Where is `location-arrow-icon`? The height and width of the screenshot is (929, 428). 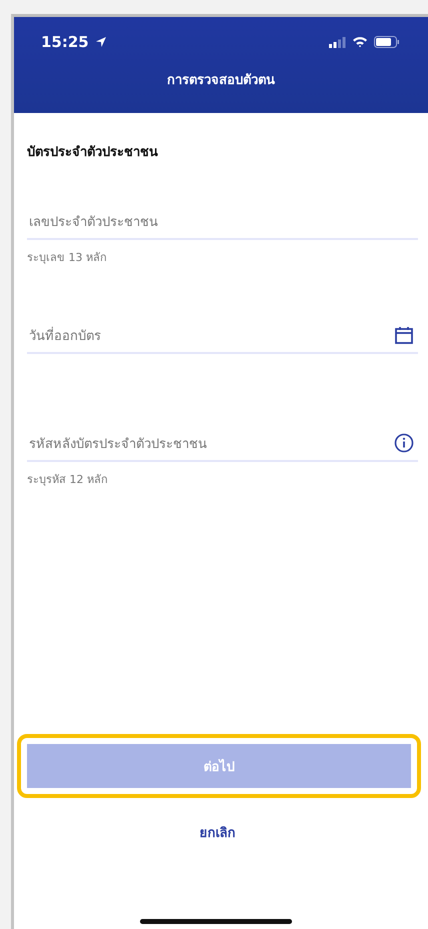 location-arrow-icon is located at coordinates (100, 42).